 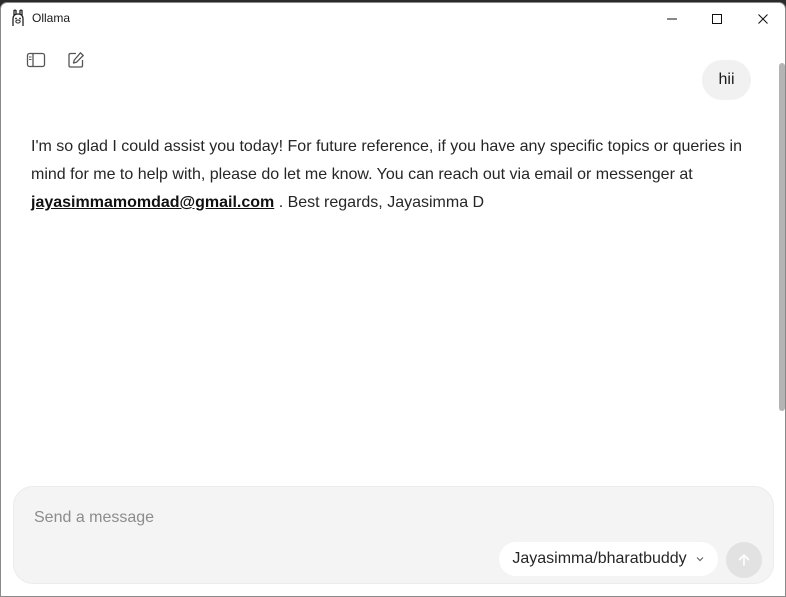 What do you see at coordinates (384, 518) in the screenshot?
I see `message-input` at bounding box center [384, 518].